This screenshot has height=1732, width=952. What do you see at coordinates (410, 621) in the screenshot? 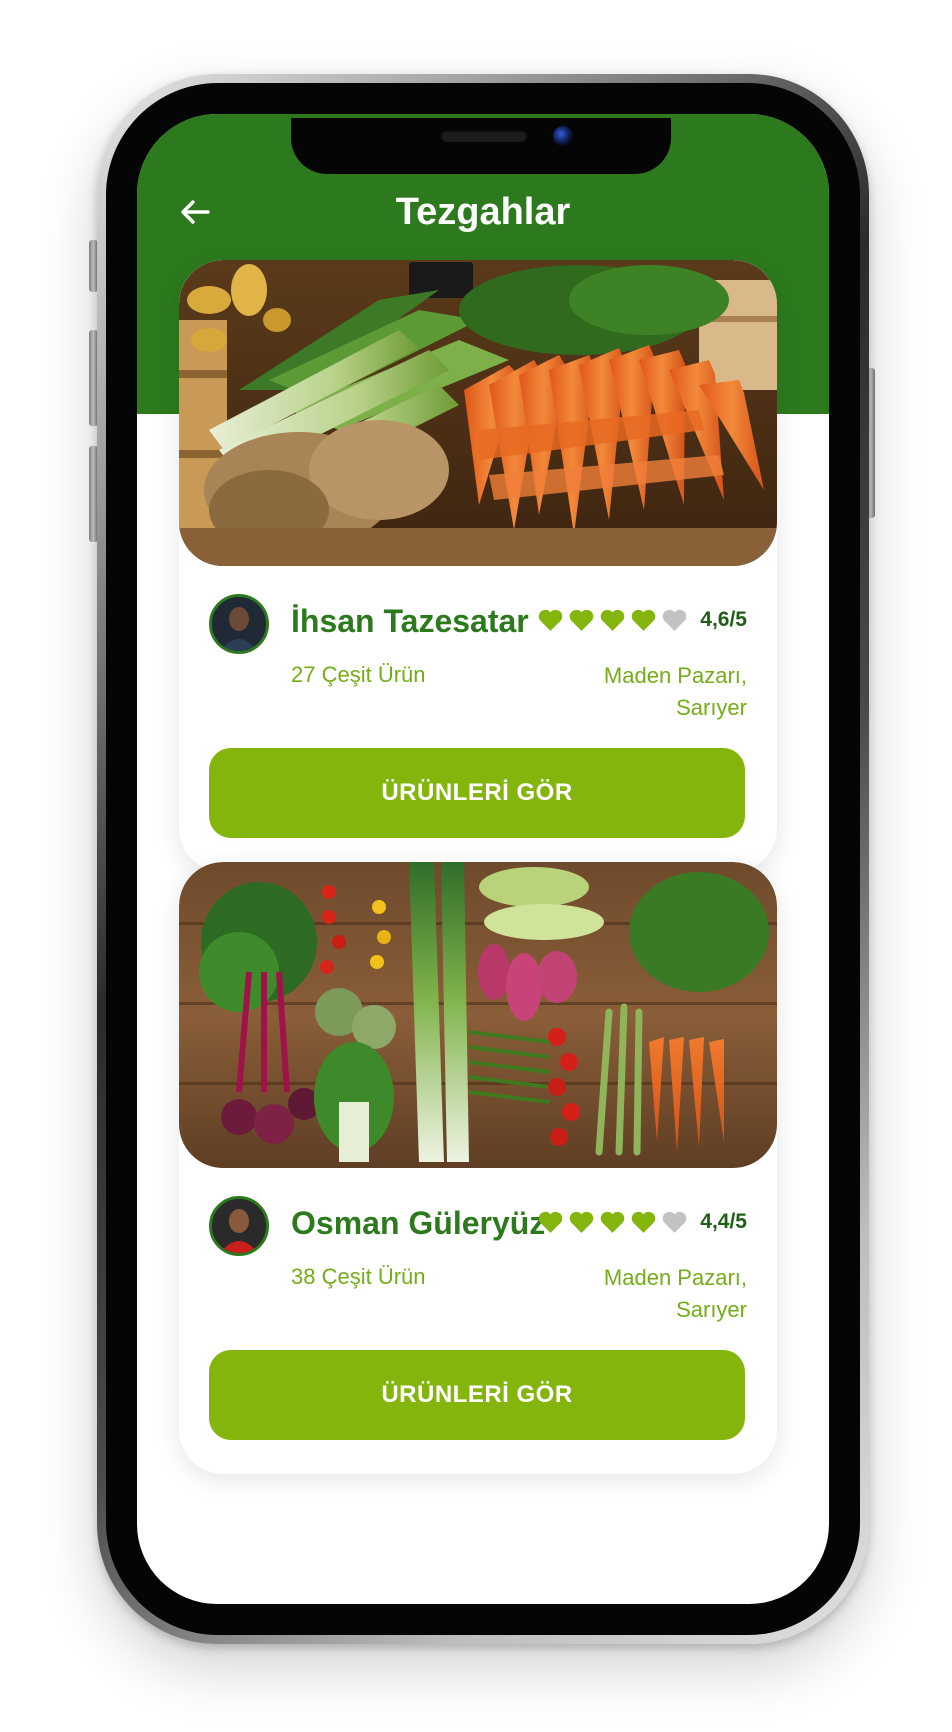
I see `vendor-name: İhsan Tazesatar` at bounding box center [410, 621].